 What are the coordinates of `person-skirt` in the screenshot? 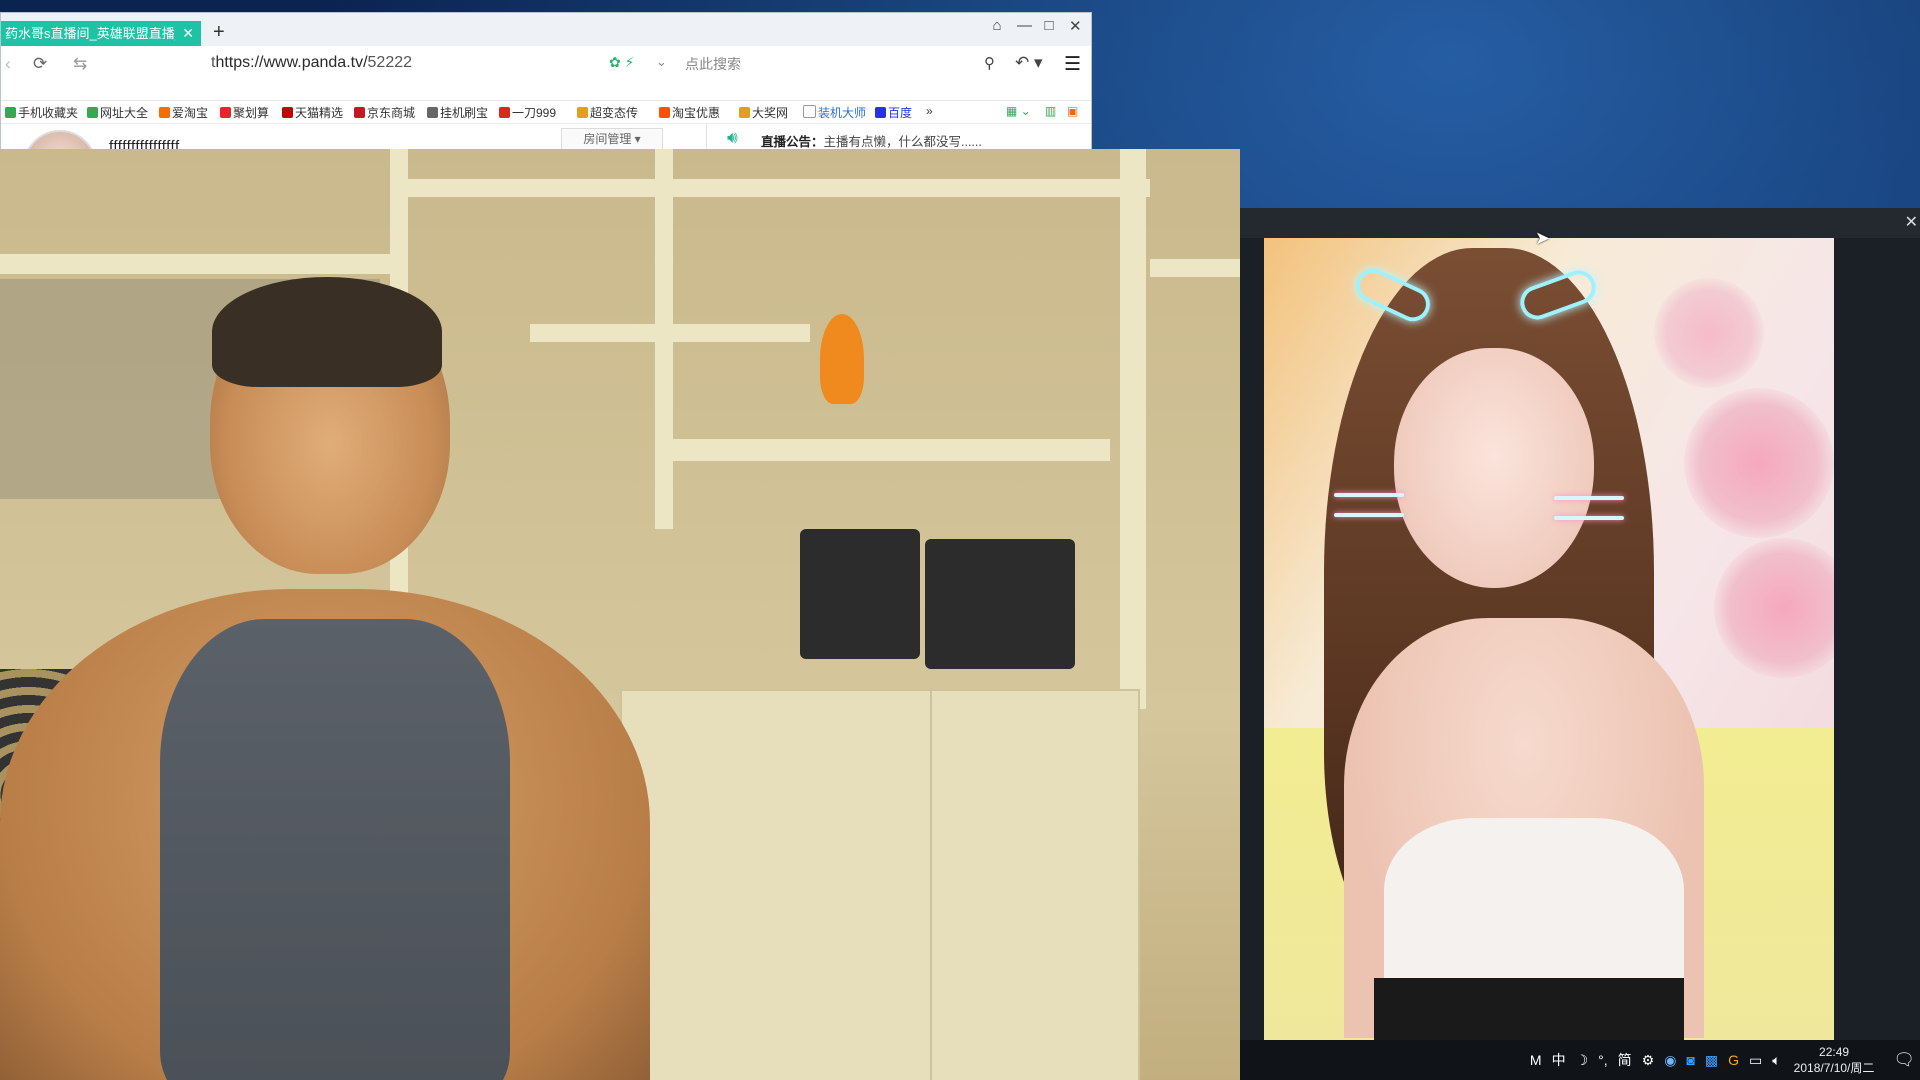 It's located at (1529, 1009).